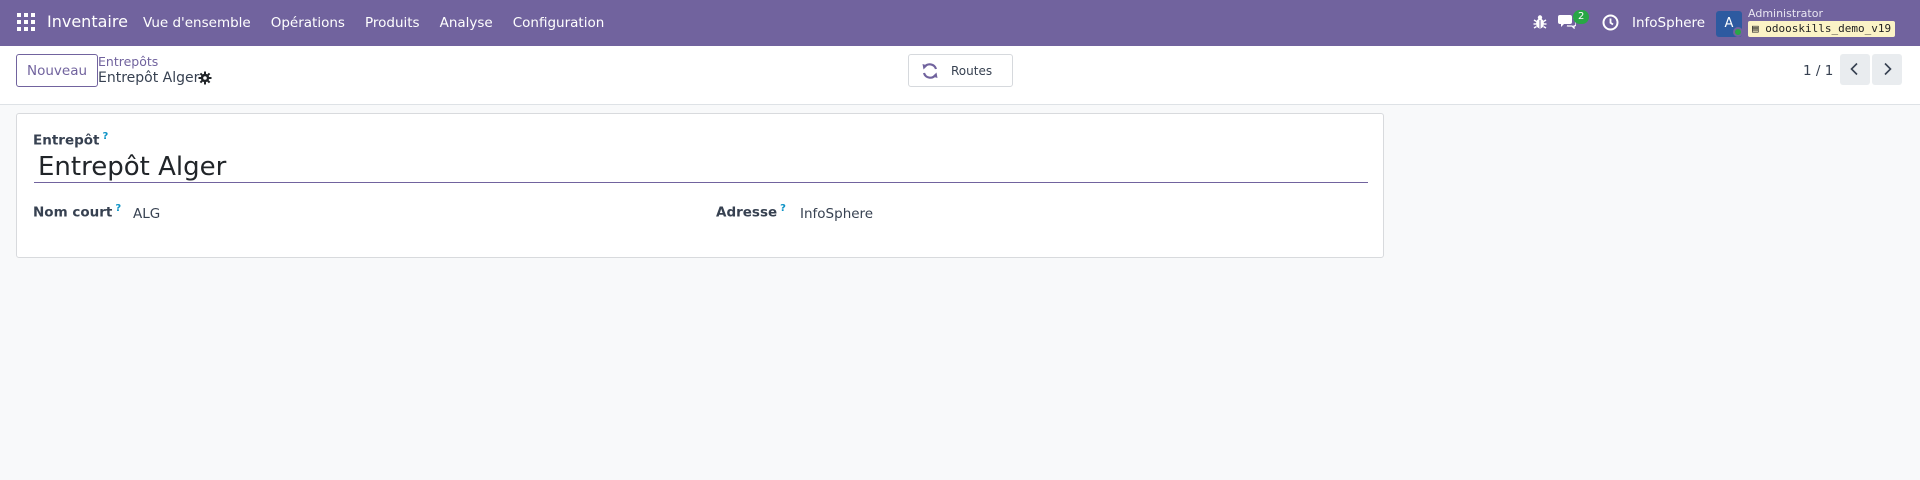 The image size is (1920, 480). Describe the element at coordinates (836, 214) in the screenshot. I see `address-field: InfoSphere` at that location.